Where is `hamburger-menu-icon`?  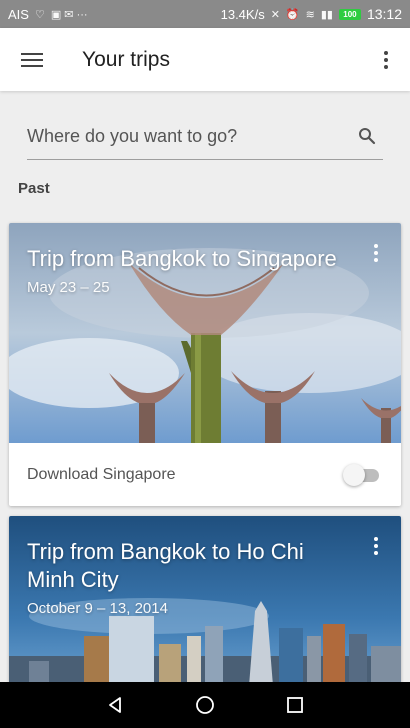 hamburger-menu-icon is located at coordinates (32, 60).